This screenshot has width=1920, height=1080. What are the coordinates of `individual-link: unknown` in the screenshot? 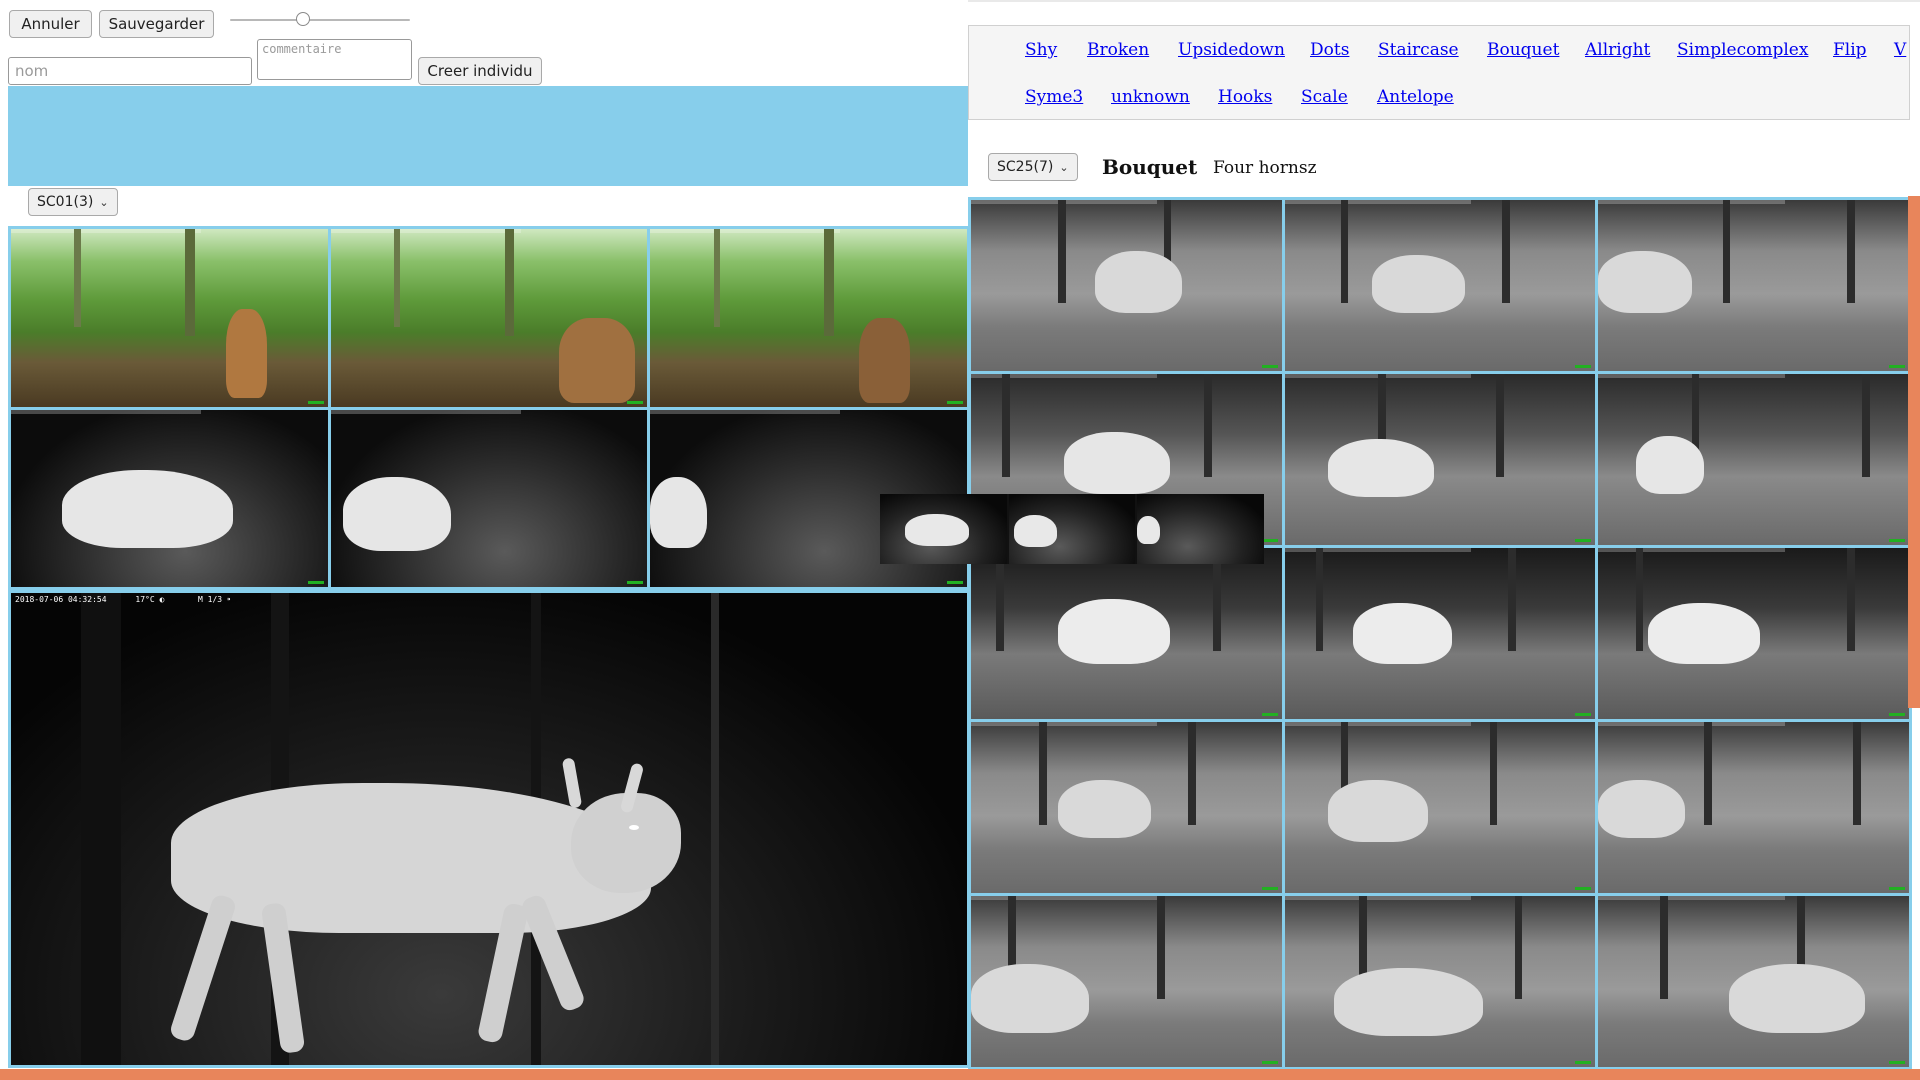 It's located at (1150, 97).